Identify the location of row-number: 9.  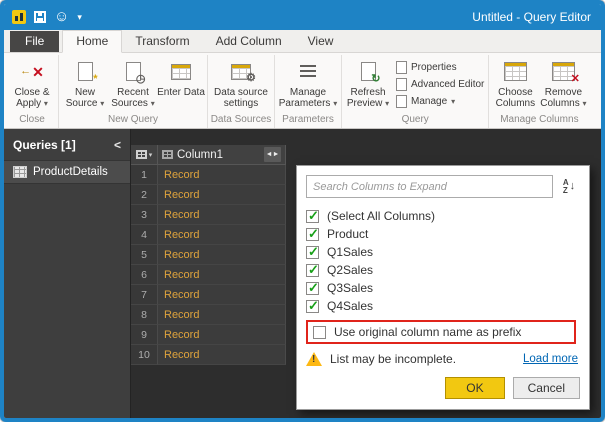
(144, 335).